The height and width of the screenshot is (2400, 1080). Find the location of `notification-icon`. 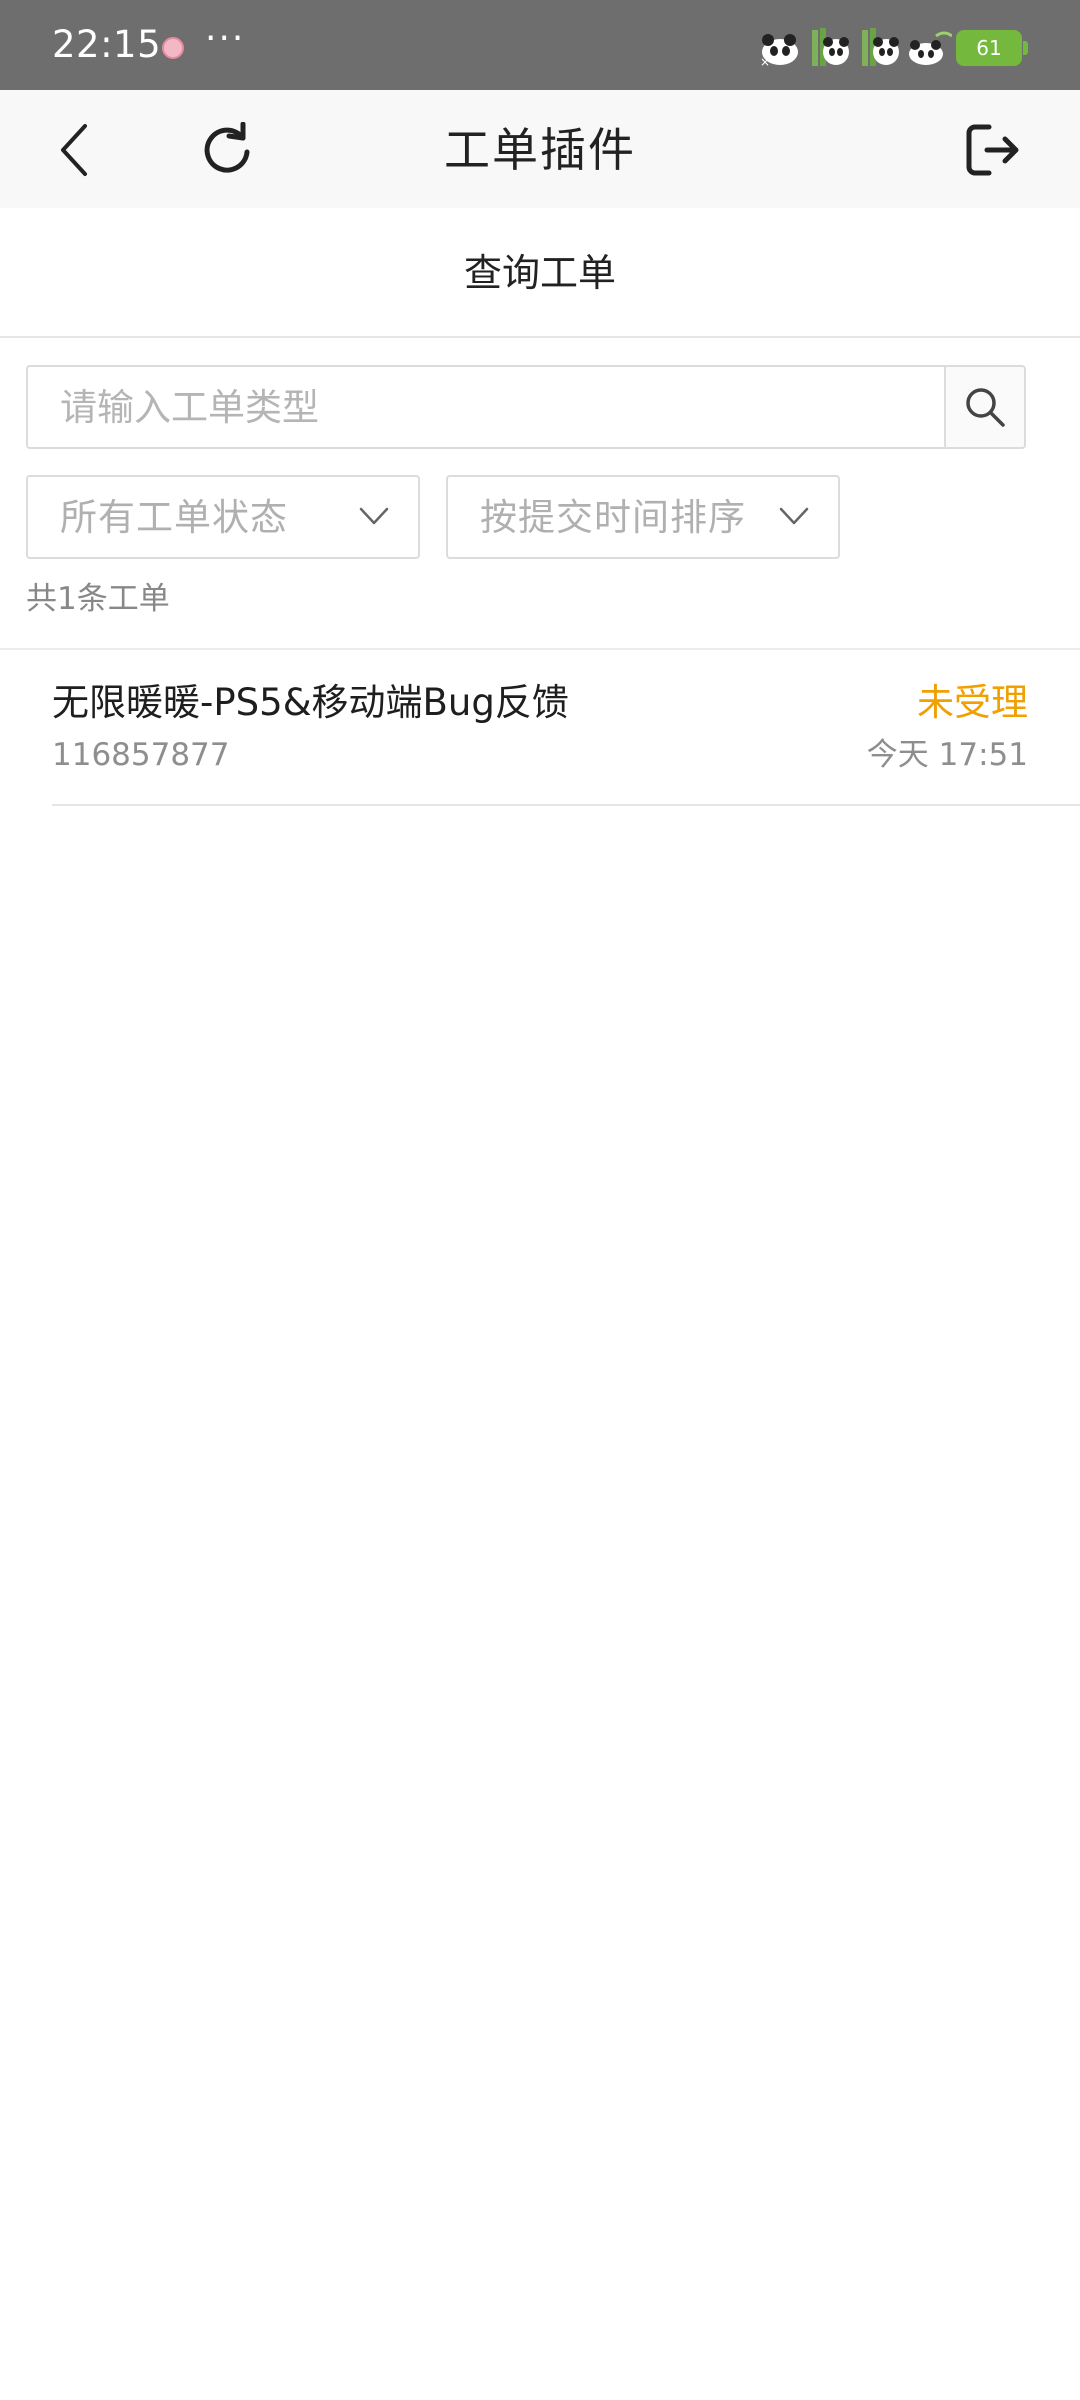

notification-icon is located at coordinates (173, 48).